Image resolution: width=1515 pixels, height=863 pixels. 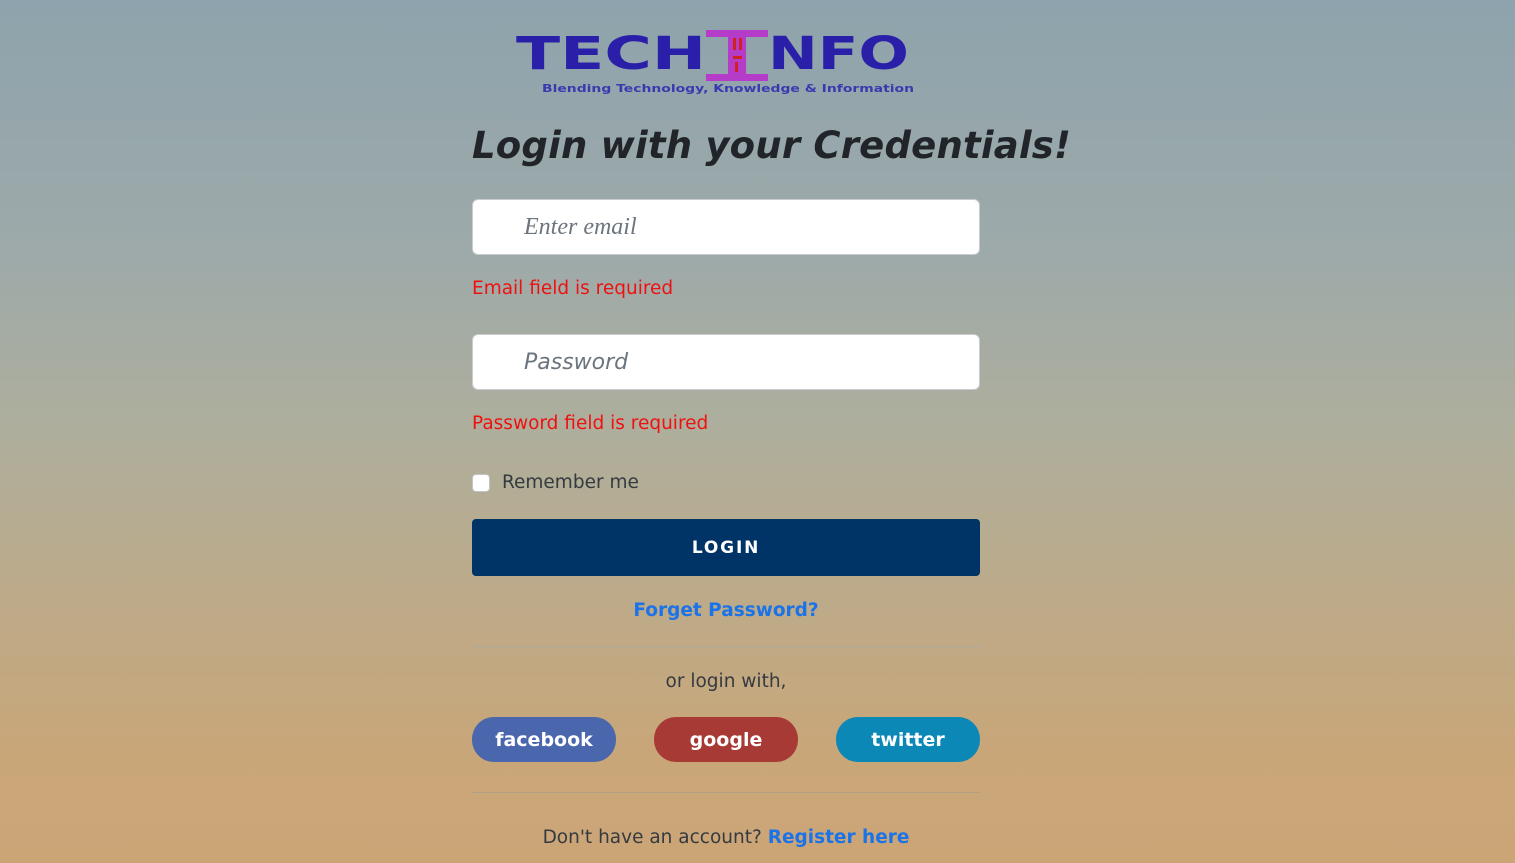 What do you see at coordinates (726, 362) in the screenshot?
I see `password-input` at bounding box center [726, 362].